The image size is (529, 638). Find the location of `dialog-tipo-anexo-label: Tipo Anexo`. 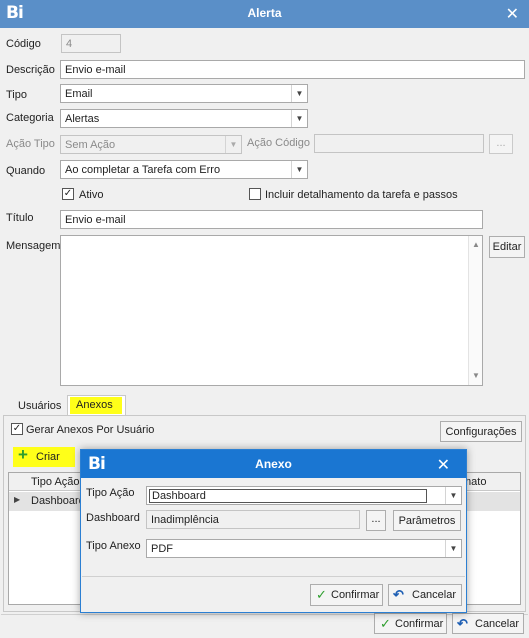

dialog-tipo-anexo-label: Tipo Anexo is located at coordinates (113, 546).